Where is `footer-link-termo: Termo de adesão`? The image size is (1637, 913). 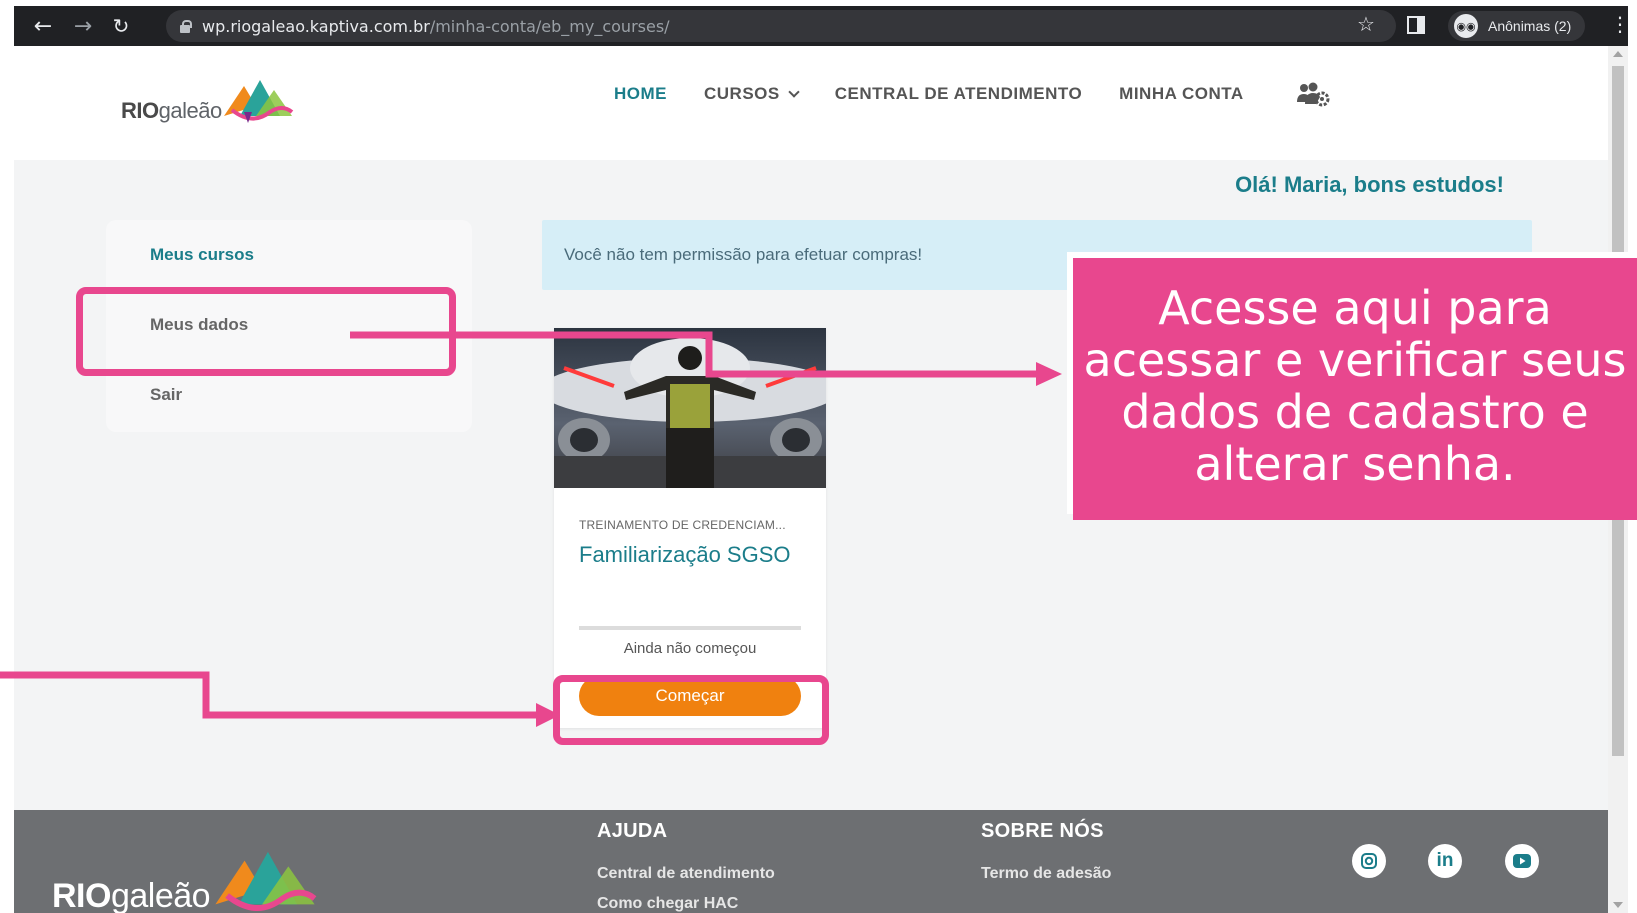
footer-link-termo: Termo de adesão is located at coordinates (1046, 874).